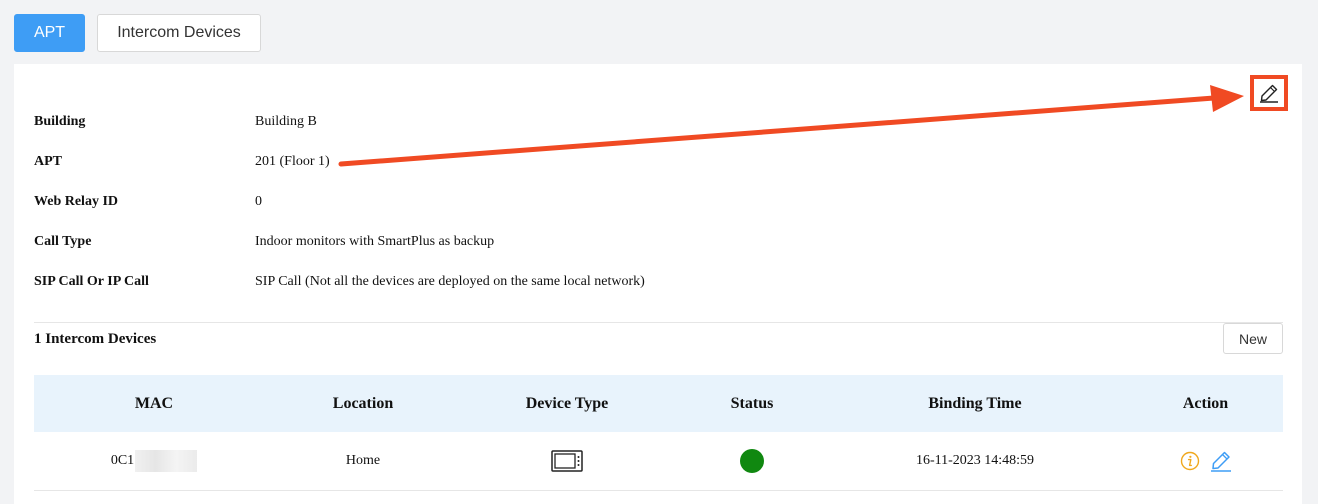 This screenshot has width=1318, height=504. What do you see at coordinates (658, 322) in the screenshot?
I see `section-divider` at bounding box center [658, 322].